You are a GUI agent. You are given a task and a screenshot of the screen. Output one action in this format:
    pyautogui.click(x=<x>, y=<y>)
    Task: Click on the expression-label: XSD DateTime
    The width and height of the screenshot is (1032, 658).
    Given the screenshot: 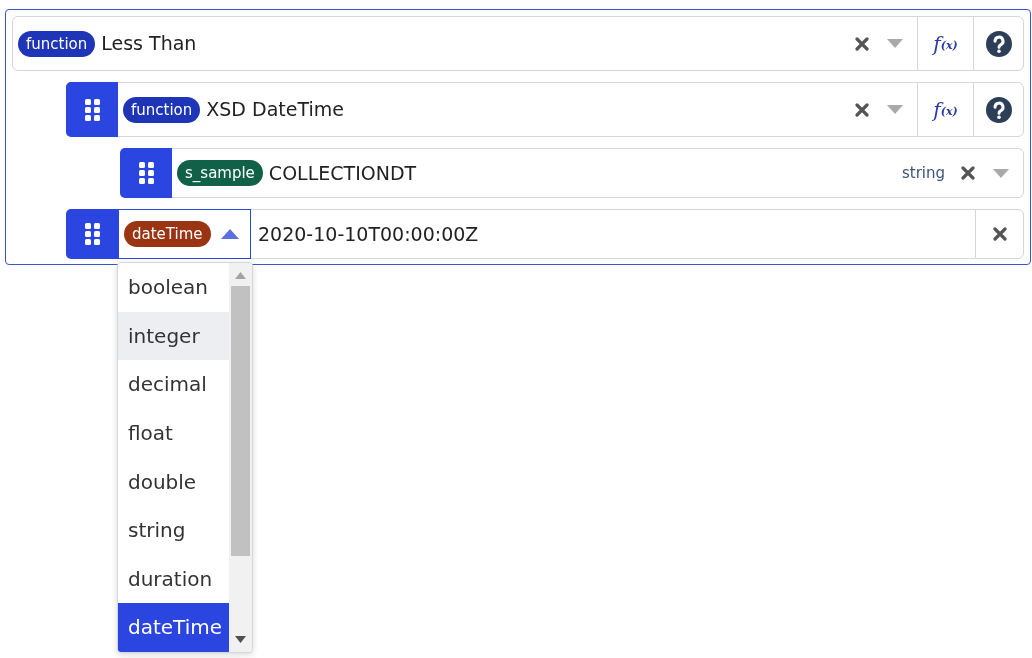 What is the action you would take?
    pyautogui.click(x=275, y=110)
    